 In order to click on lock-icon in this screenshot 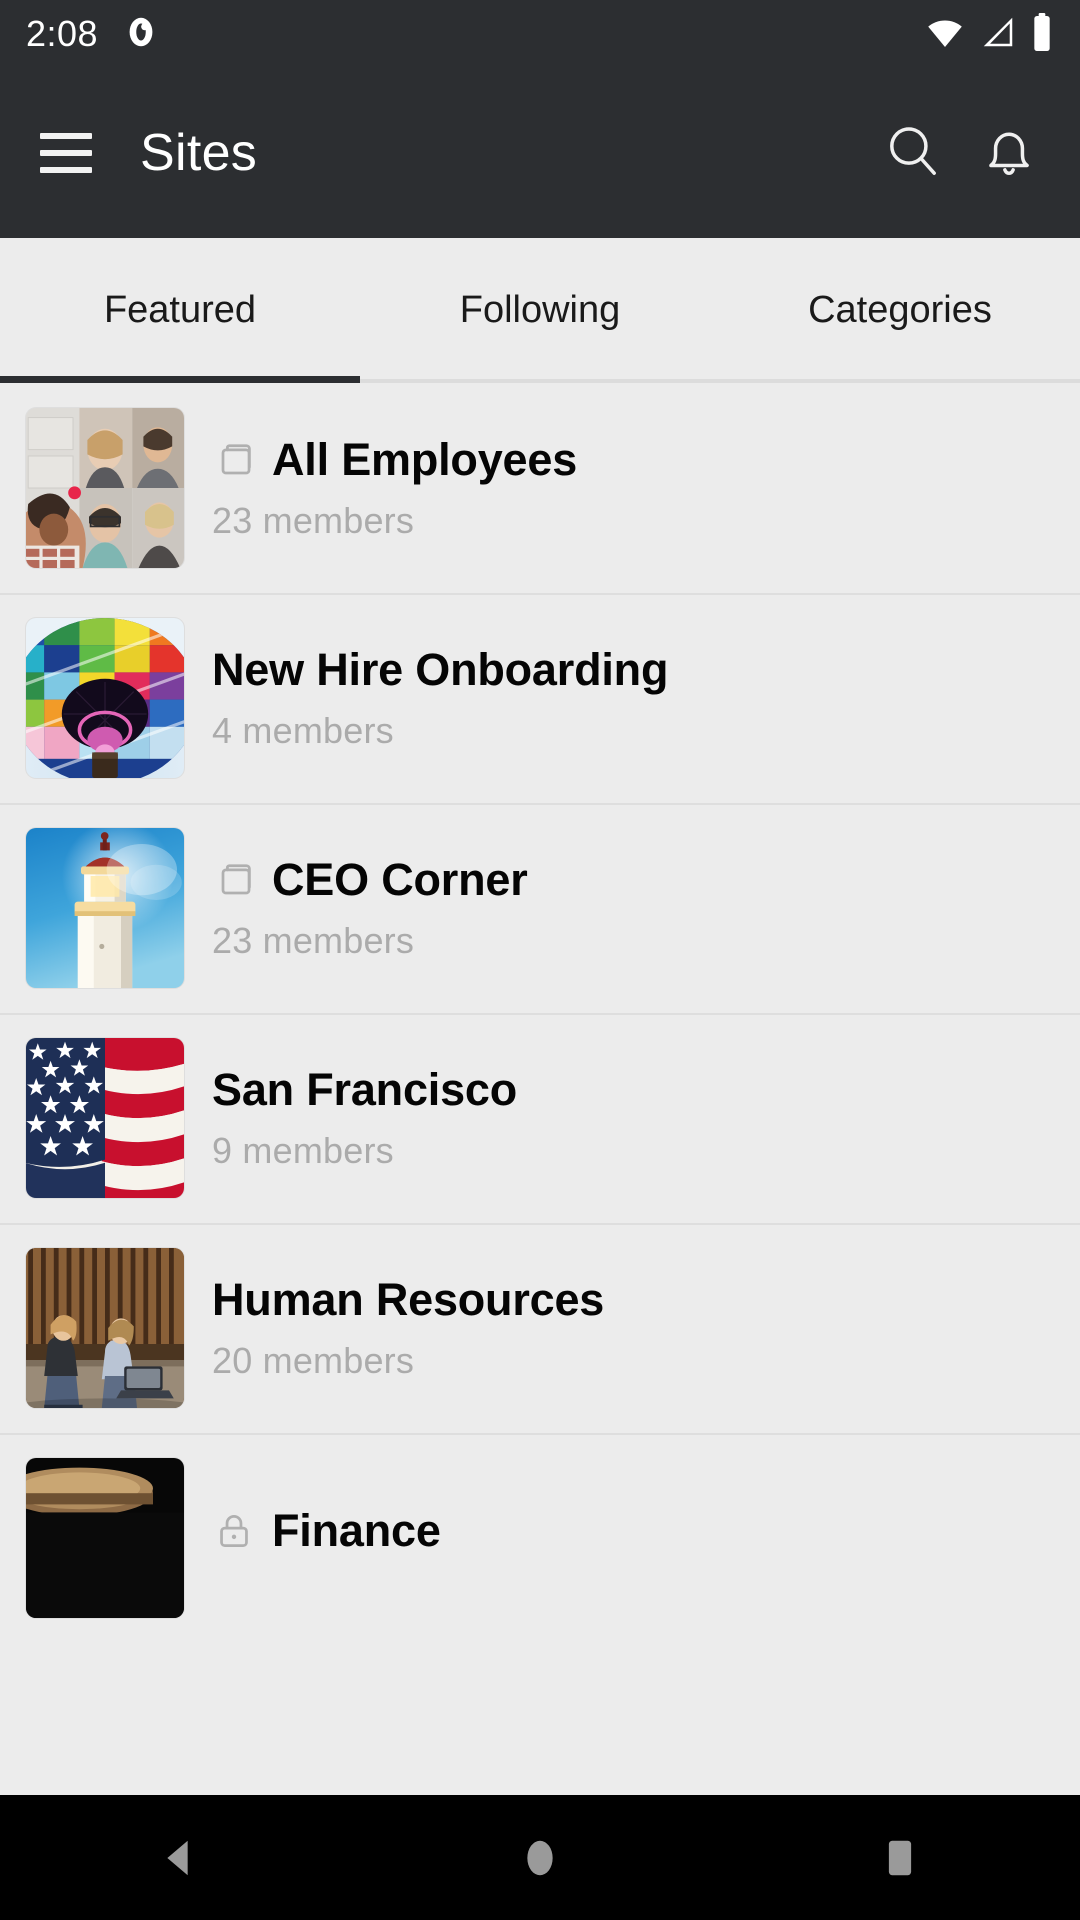, I will do `click(234, 1531)`.